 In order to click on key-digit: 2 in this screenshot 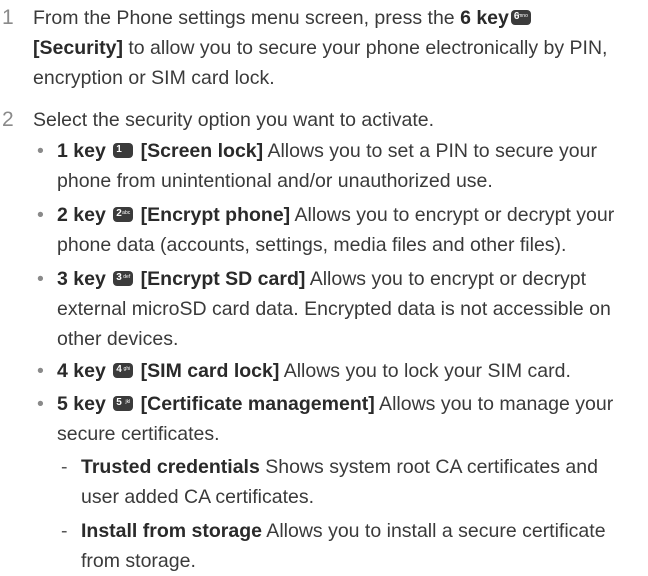, I will do `click(119, 213)`.